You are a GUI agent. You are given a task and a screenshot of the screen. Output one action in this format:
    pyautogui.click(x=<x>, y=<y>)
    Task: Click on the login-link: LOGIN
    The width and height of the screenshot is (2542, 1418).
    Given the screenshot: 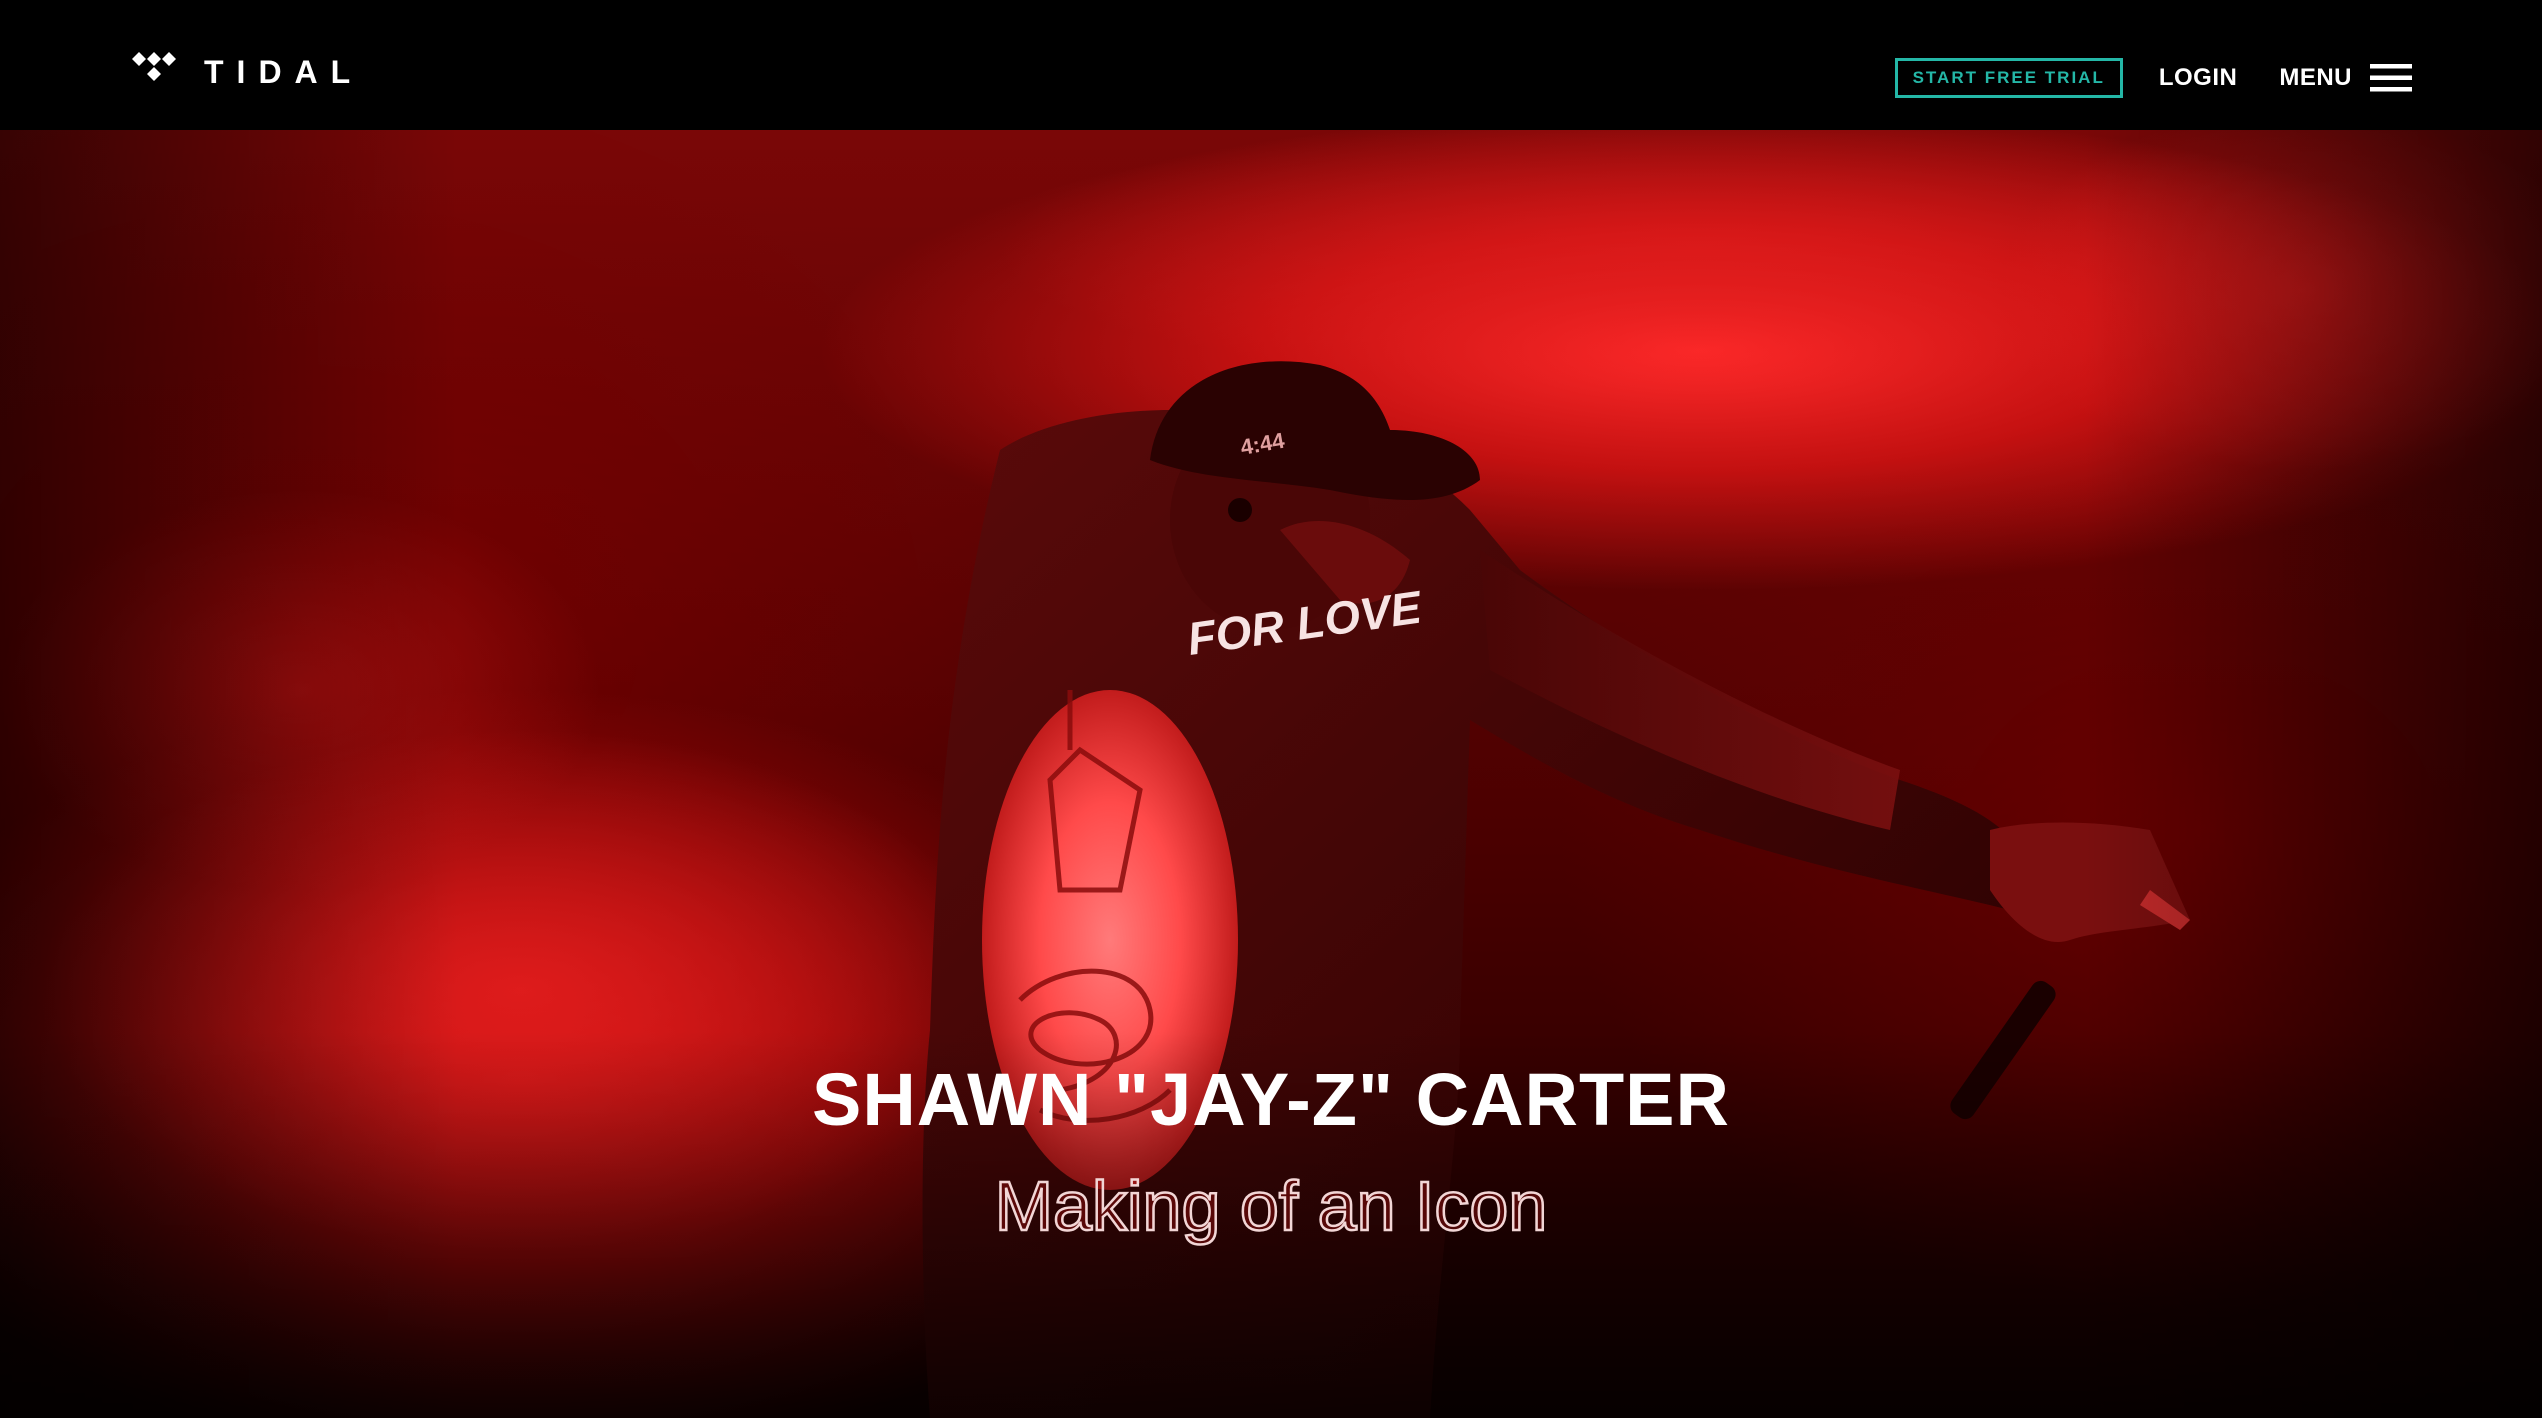 What is the action you would take?
    pyautogui.click(x=2198, y=78)
    